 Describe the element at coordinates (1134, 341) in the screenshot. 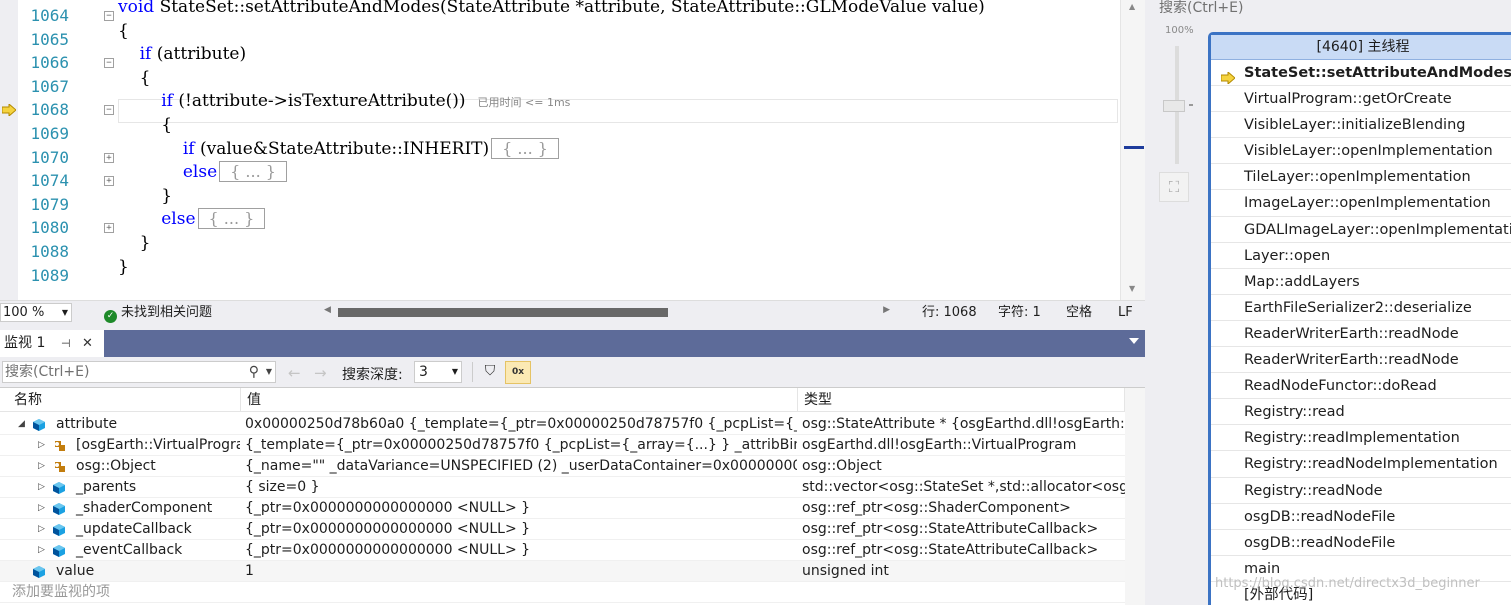

I see `window-menu-icon` at that location.